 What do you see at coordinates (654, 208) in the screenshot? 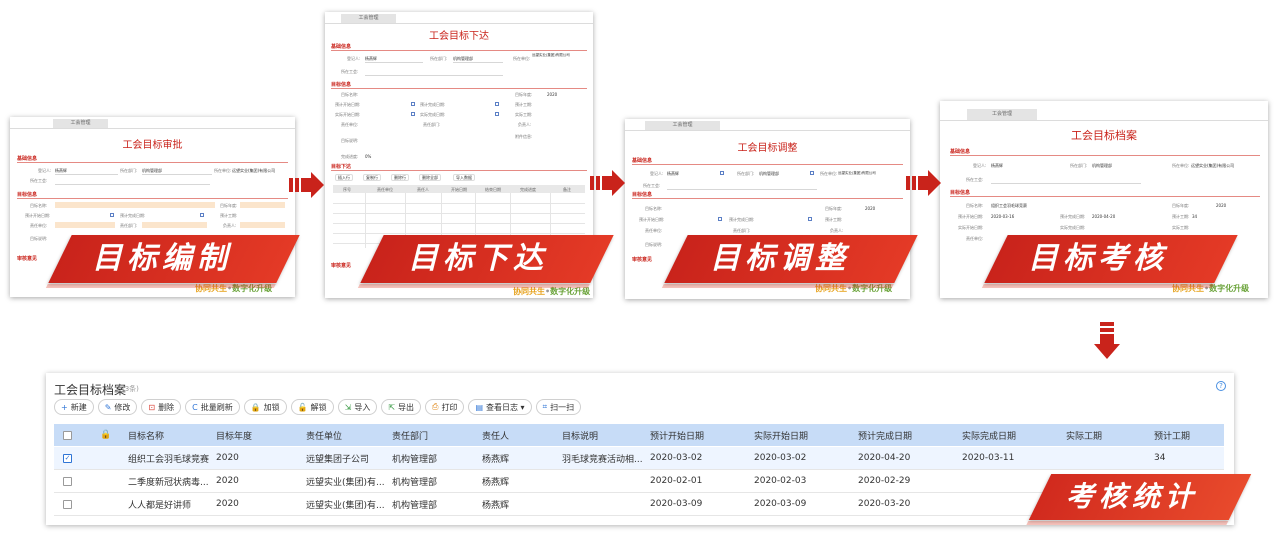
I see `field-label: 目标名称:` at bounding box center [654, 208].